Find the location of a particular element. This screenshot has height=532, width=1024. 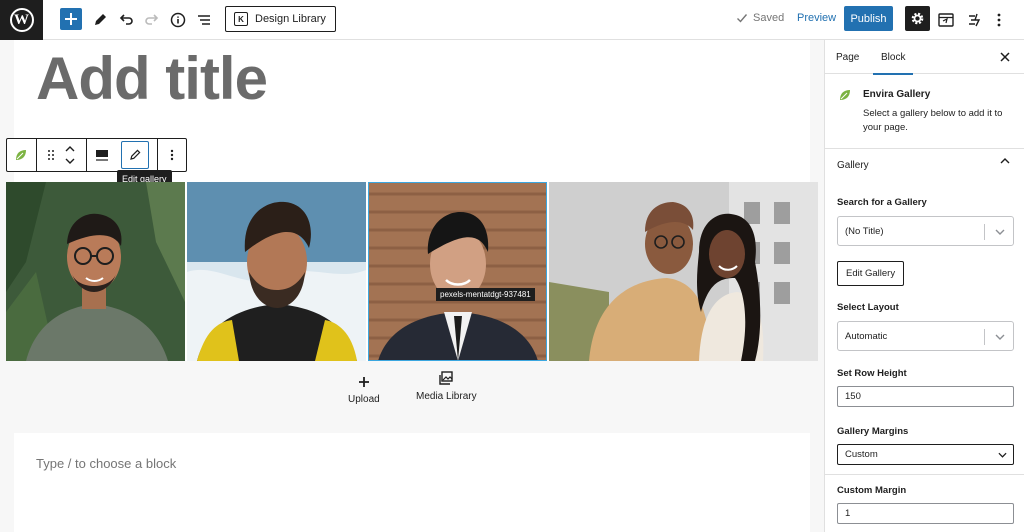

upload-label: Upload is located at coordinates (364, 399).